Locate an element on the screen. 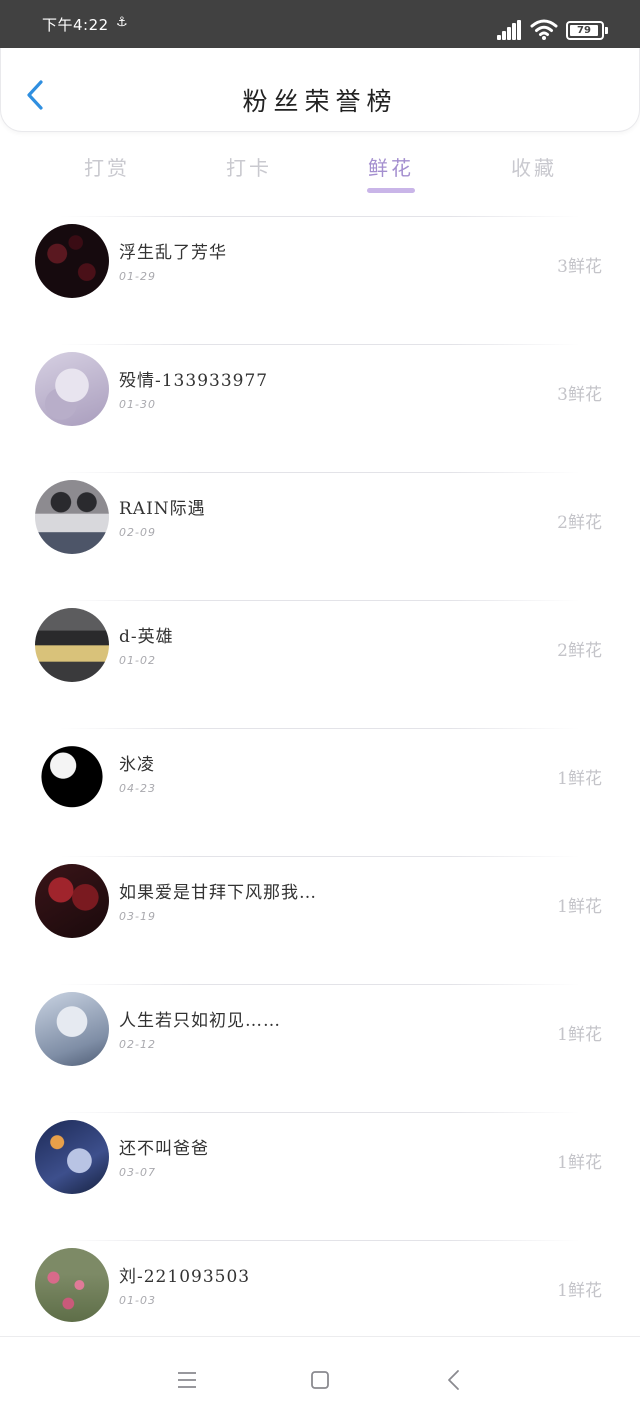 The width and height of the screenshot is (640, 1422). fan-date: 04-23 is located at coordinates (137, 788).